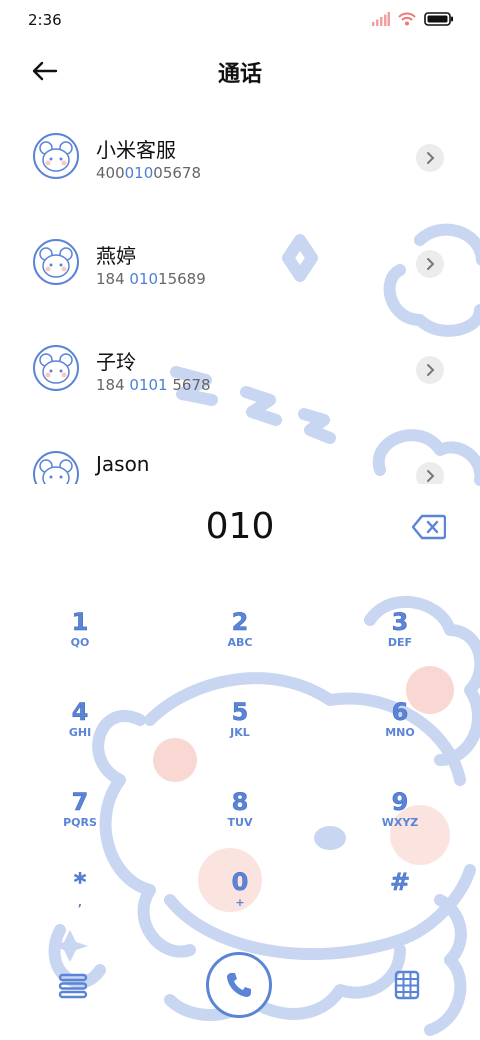 This screenshot has height=1040, width=480. What do you see at coordinates (240, 267) in the screenshot?
I see `contact-row: 燕婷 184 01015689` at bounding box center [240, 267].